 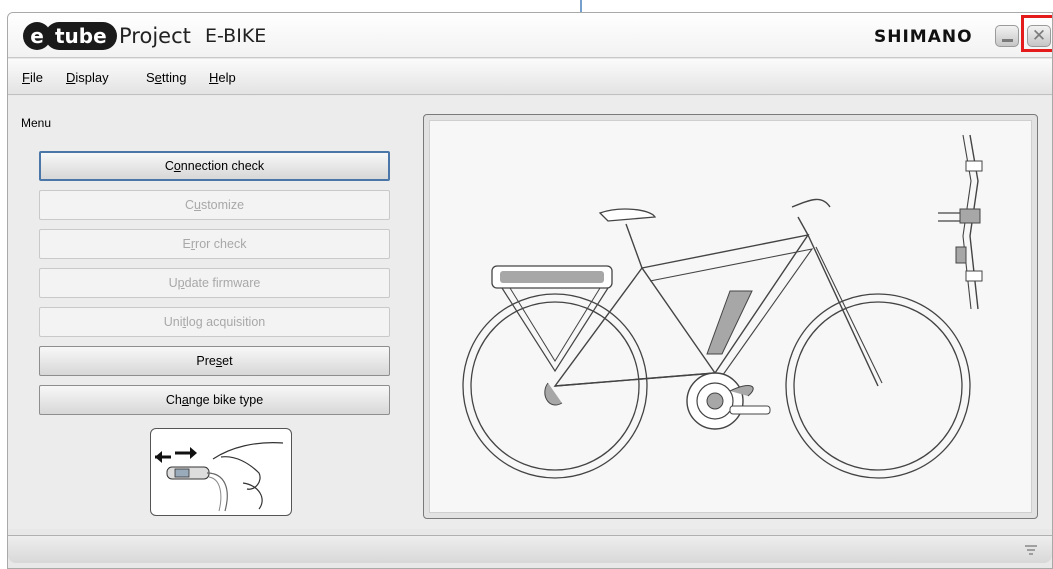 What do you see at coordinates (206, 361) in the screenshot?
I see `preset-pre: Pre` at bounding box center [206, 361].